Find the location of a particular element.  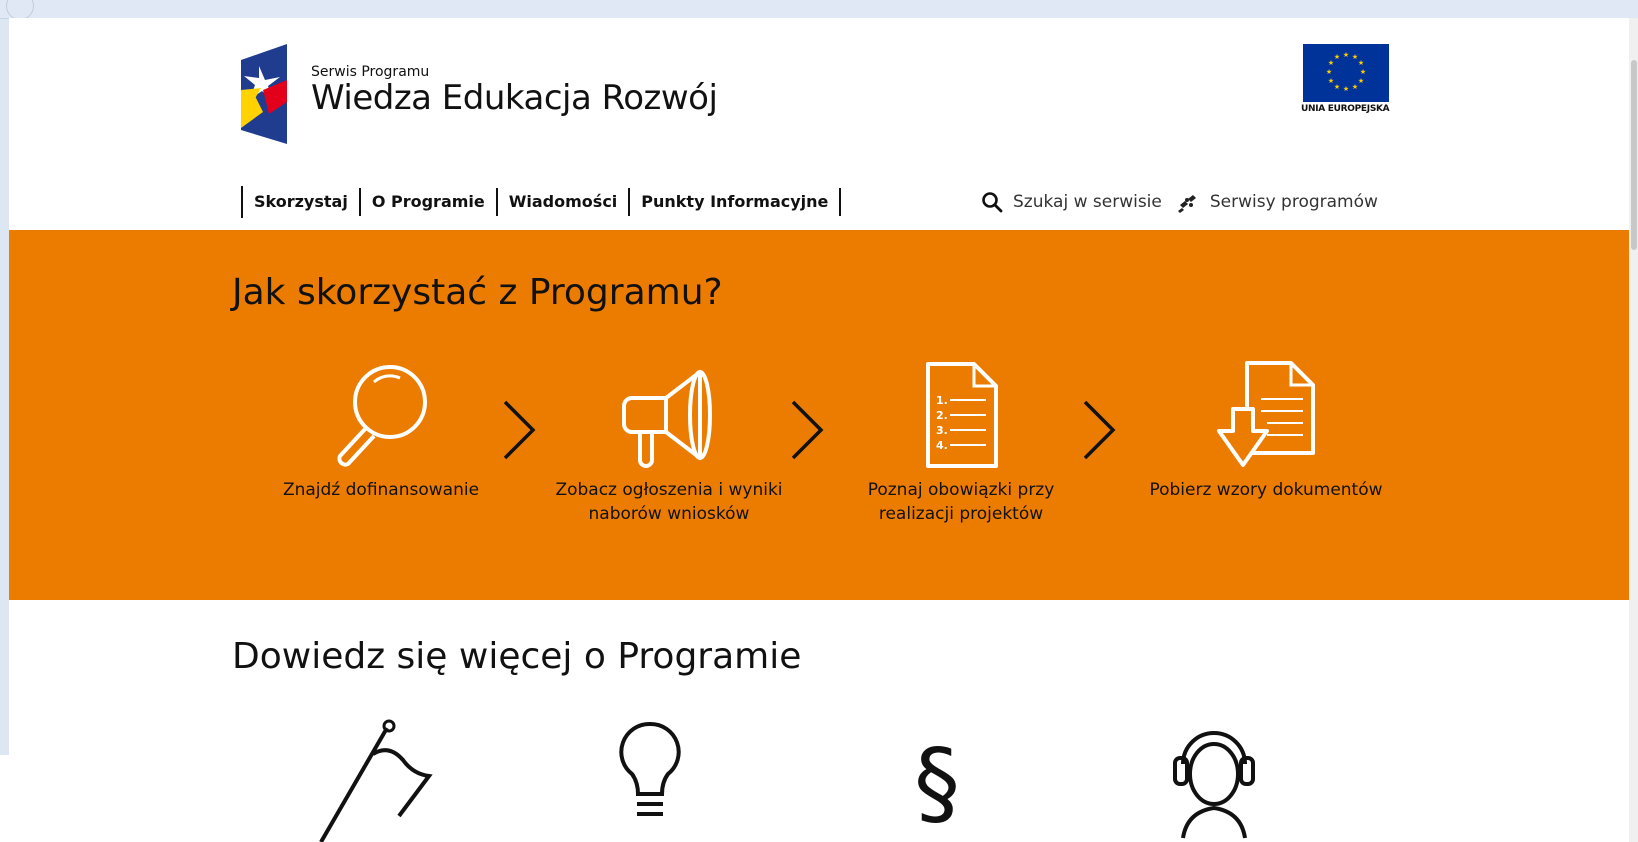

headset-icon is located at coordinates (1214, 780).